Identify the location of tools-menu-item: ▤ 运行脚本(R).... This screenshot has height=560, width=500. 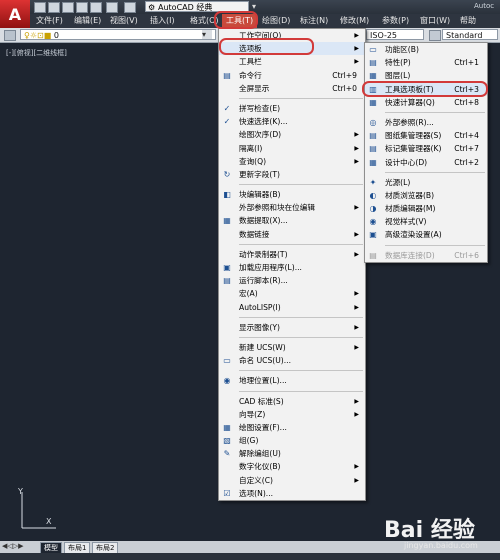
(292, 280).